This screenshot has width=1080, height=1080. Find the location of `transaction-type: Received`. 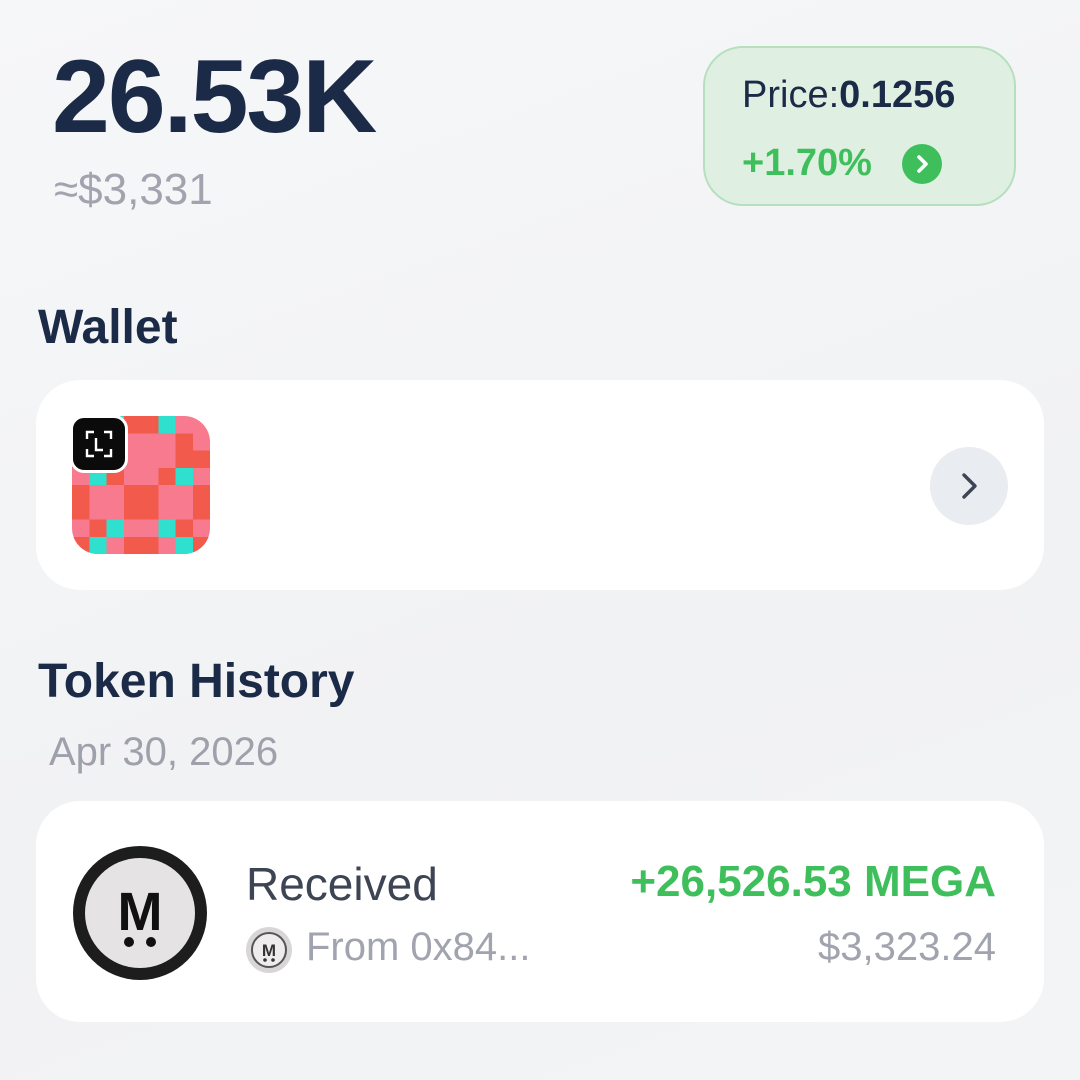

transaction-type: Received is located at coordinates (342, 884).